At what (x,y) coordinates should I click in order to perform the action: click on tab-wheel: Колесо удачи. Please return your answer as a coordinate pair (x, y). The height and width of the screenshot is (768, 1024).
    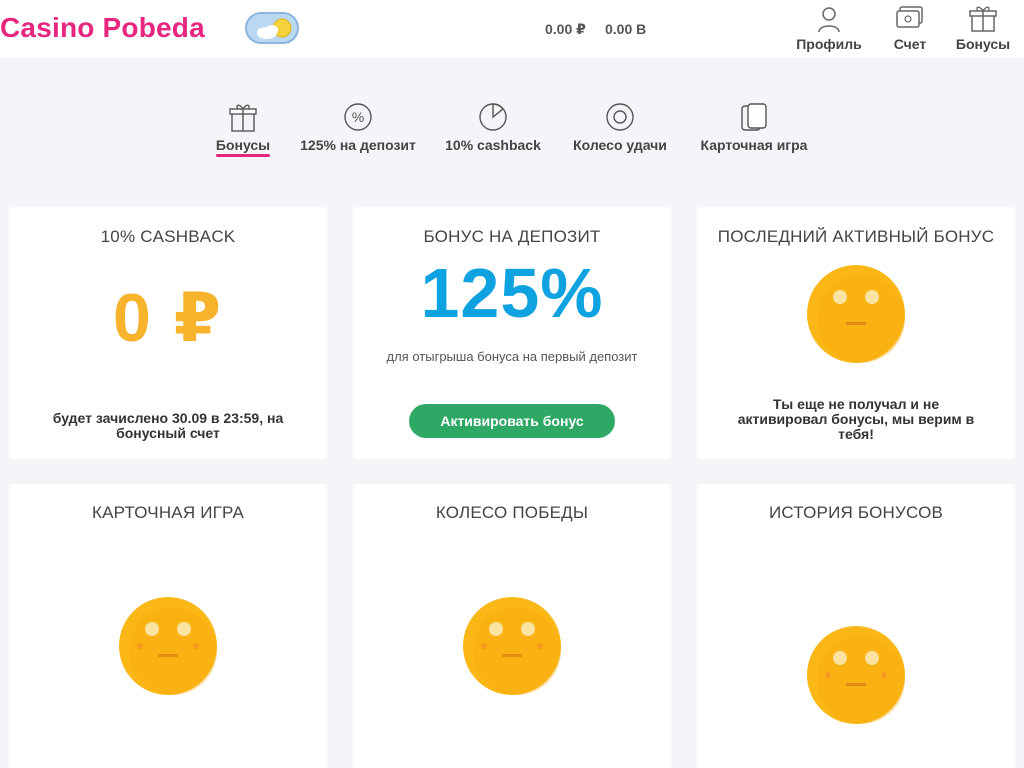
    Looking at the image, I should click on (620, 127).